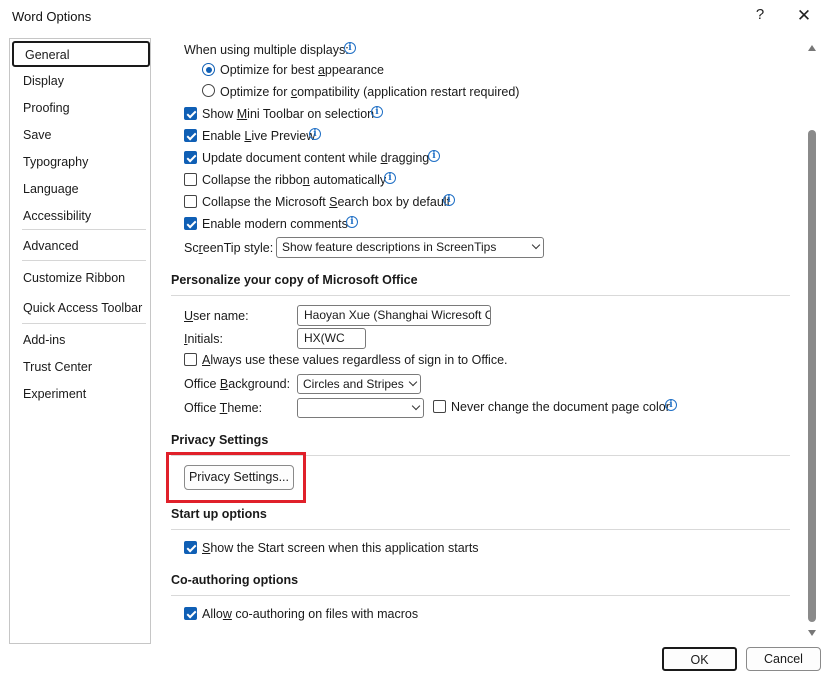  Describe the element at coordinates (699, 659) in the screenshot. I see `ok-button: OK` at that location.